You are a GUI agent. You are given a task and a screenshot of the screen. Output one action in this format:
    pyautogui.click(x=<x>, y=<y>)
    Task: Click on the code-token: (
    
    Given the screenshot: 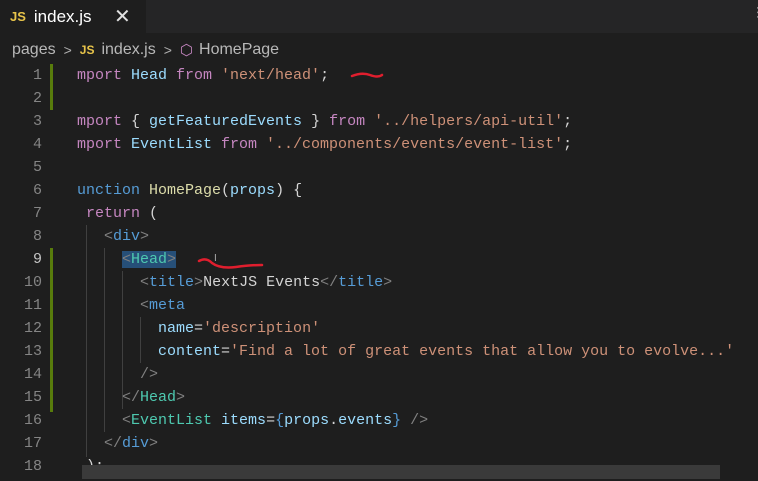 What is the action you would take?
    pyautogui.click(x=226, y=190)
    